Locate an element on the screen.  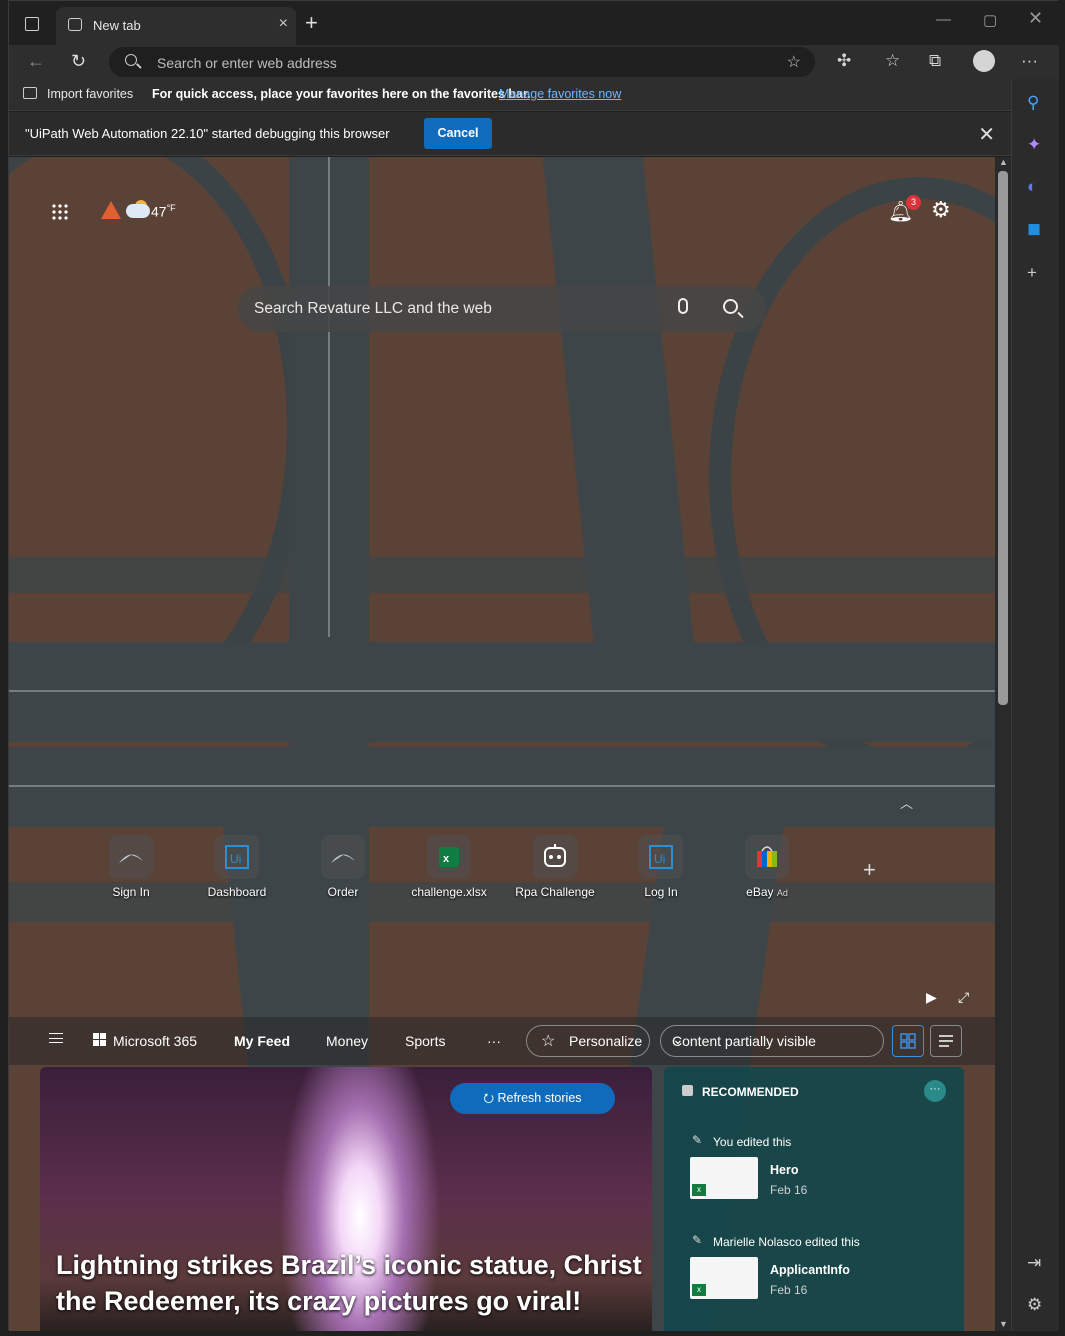
minimize-button: — is located at coordinates (943, 19).